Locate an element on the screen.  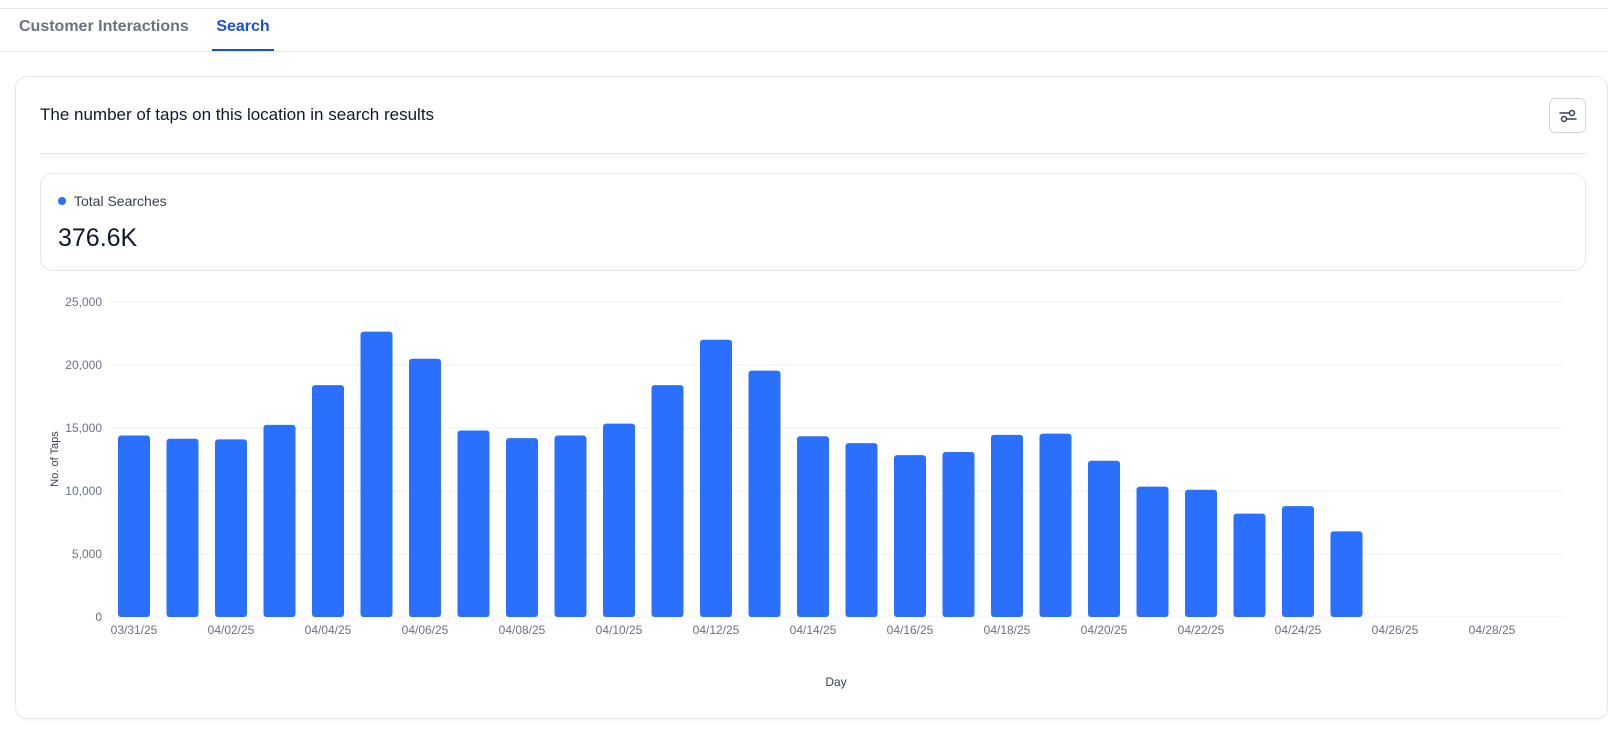
x-tick-label: 04/28/25 is located at coordinates (1492, 630).